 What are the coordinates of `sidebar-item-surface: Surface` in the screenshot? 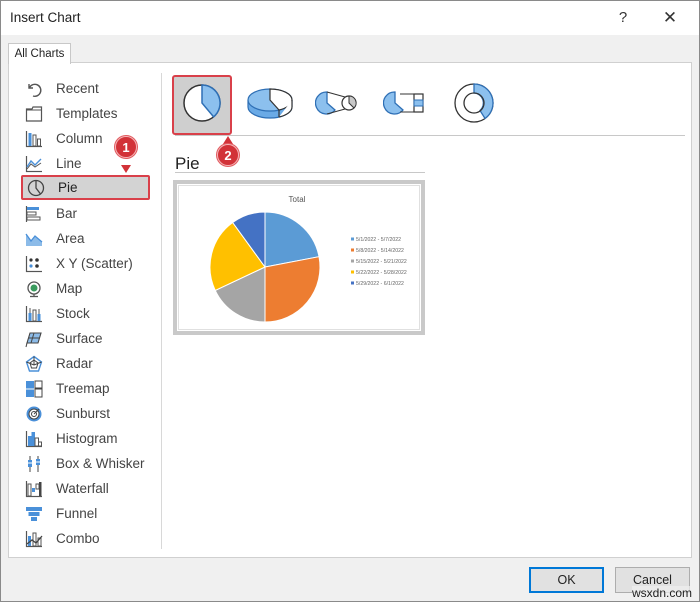 It's located at (85, 338).